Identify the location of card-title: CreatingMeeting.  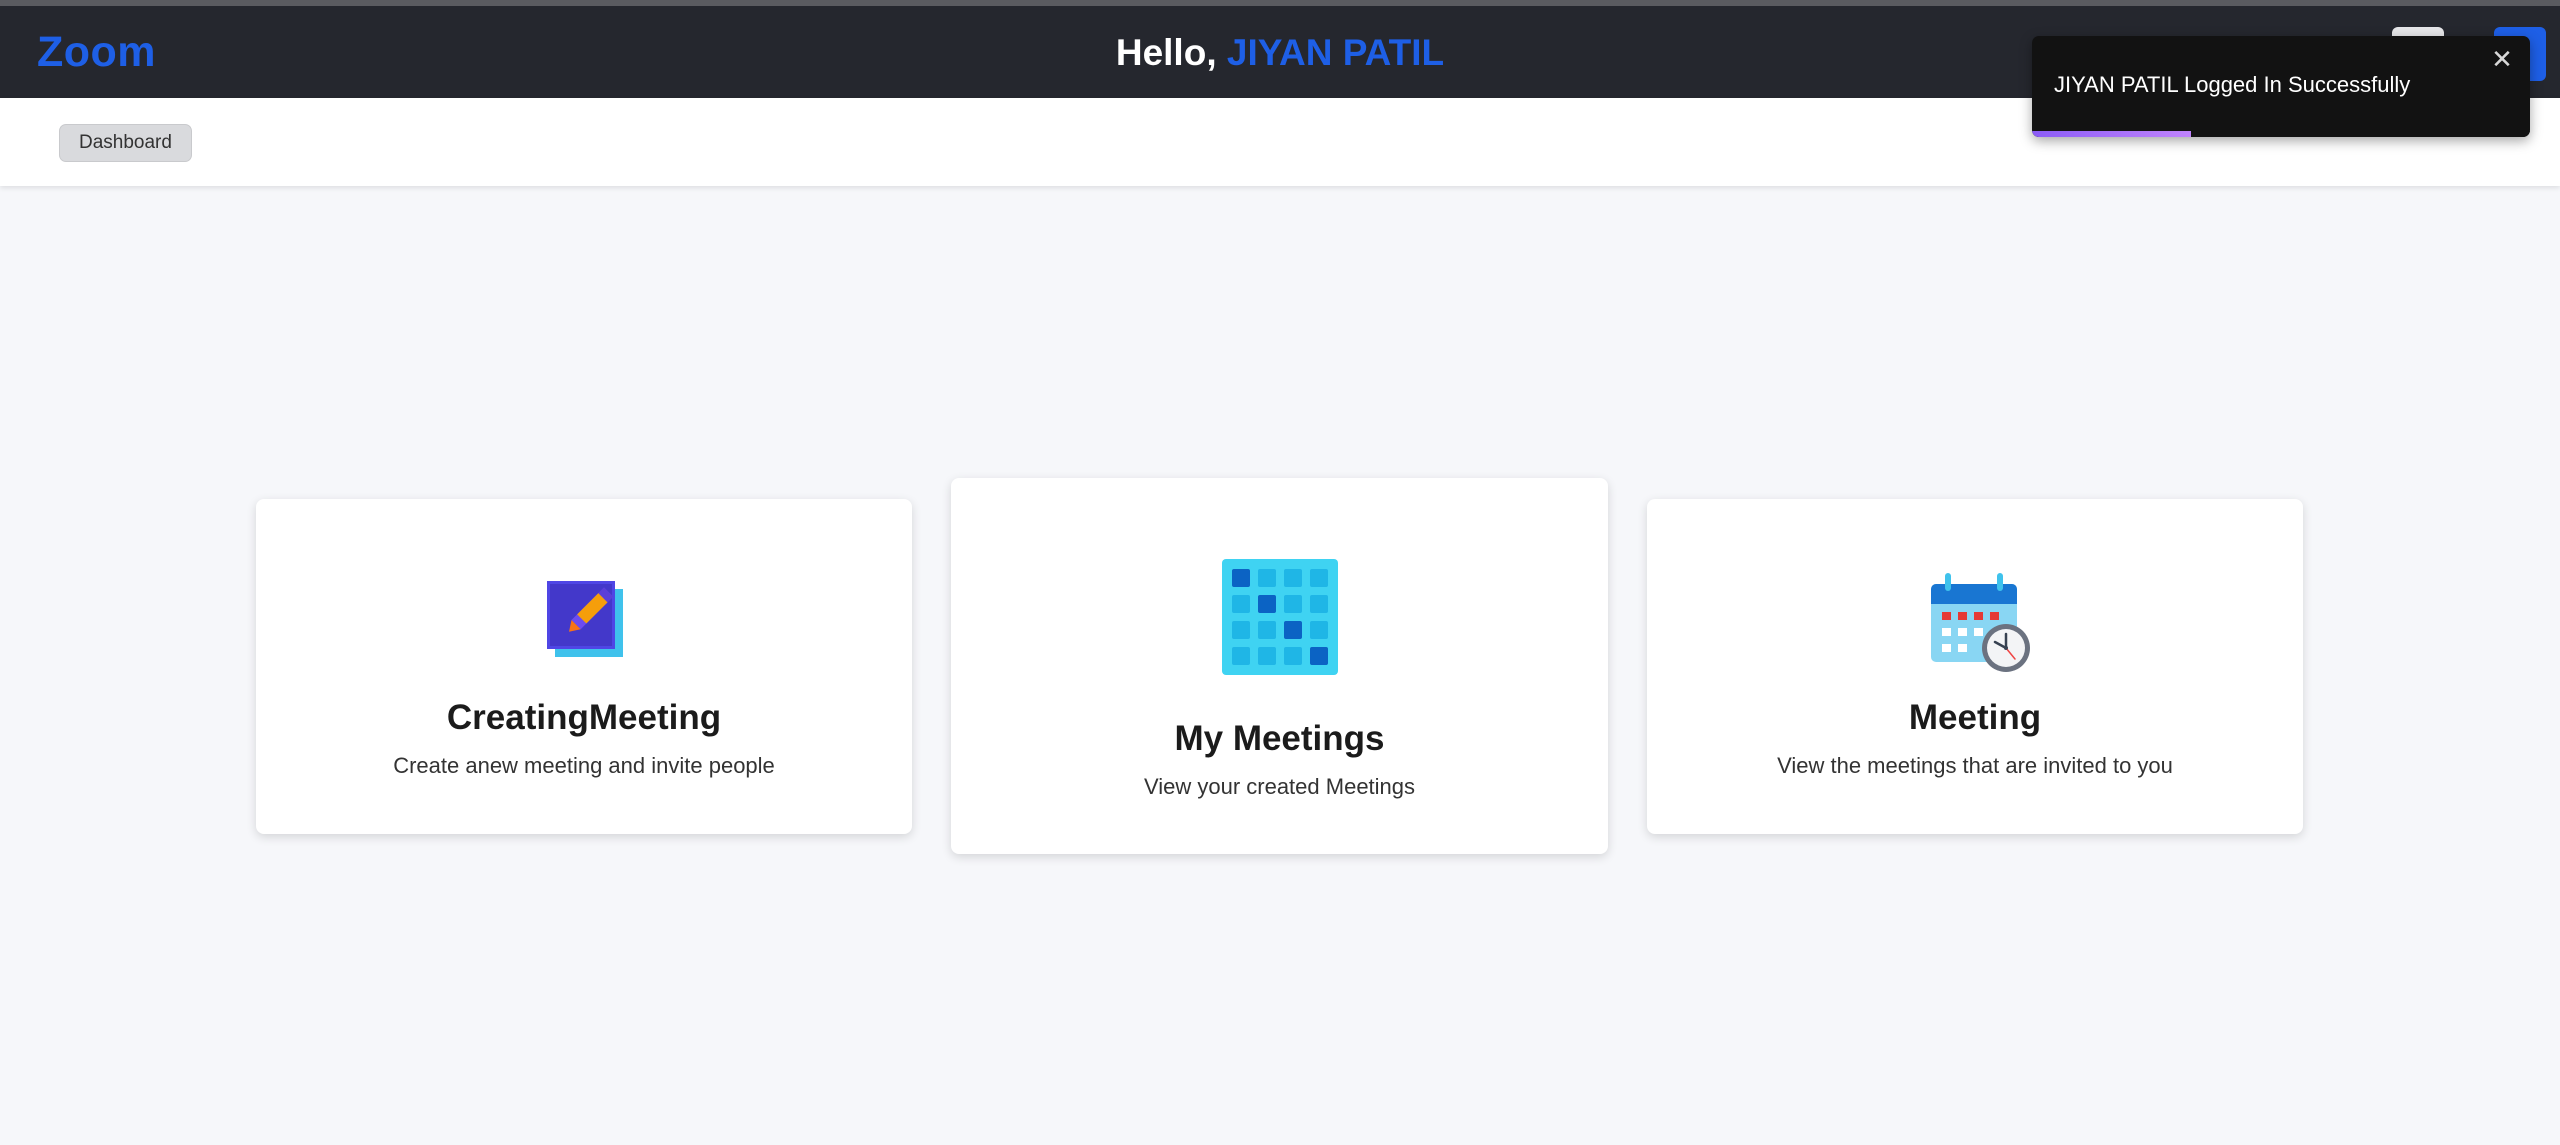
(584, 717).